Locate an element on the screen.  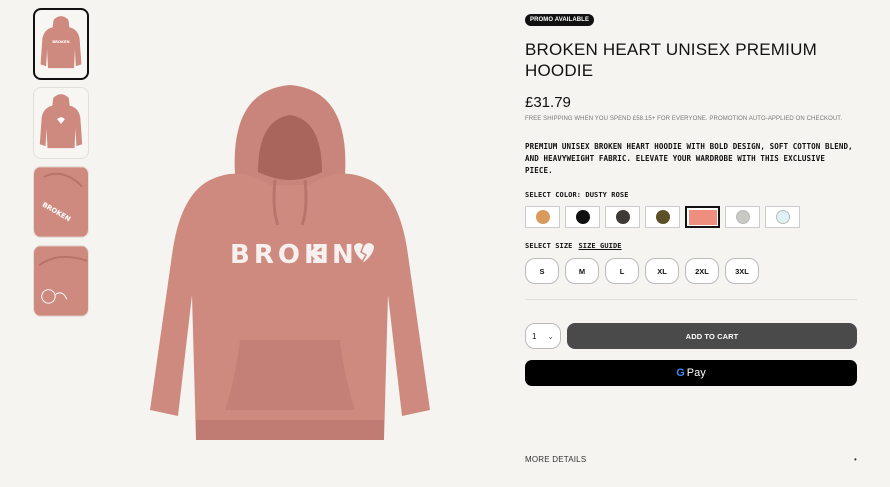
size-xl: XL is located at coordinates (662, 271).